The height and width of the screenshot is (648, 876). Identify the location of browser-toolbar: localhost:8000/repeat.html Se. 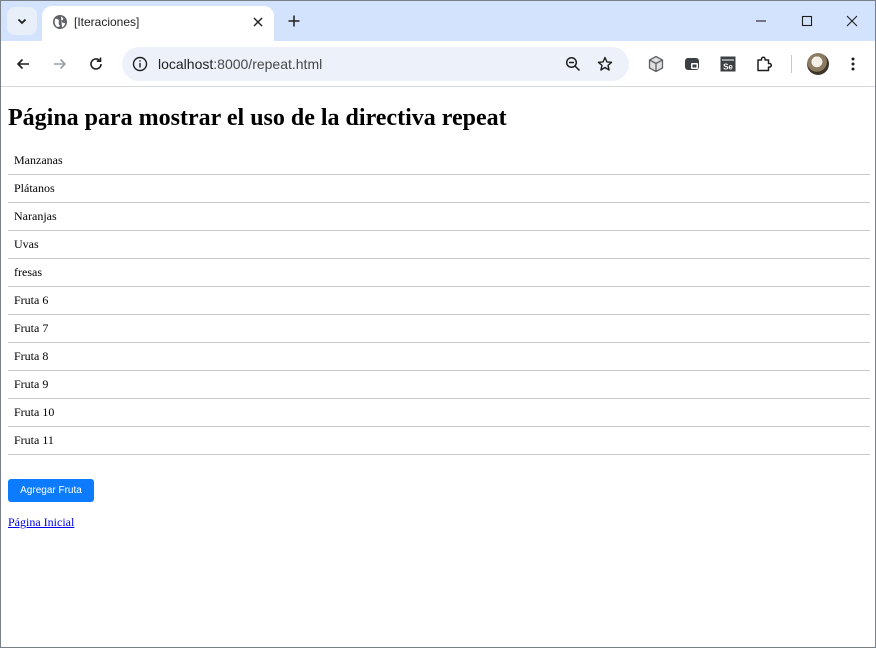
(438, 64).